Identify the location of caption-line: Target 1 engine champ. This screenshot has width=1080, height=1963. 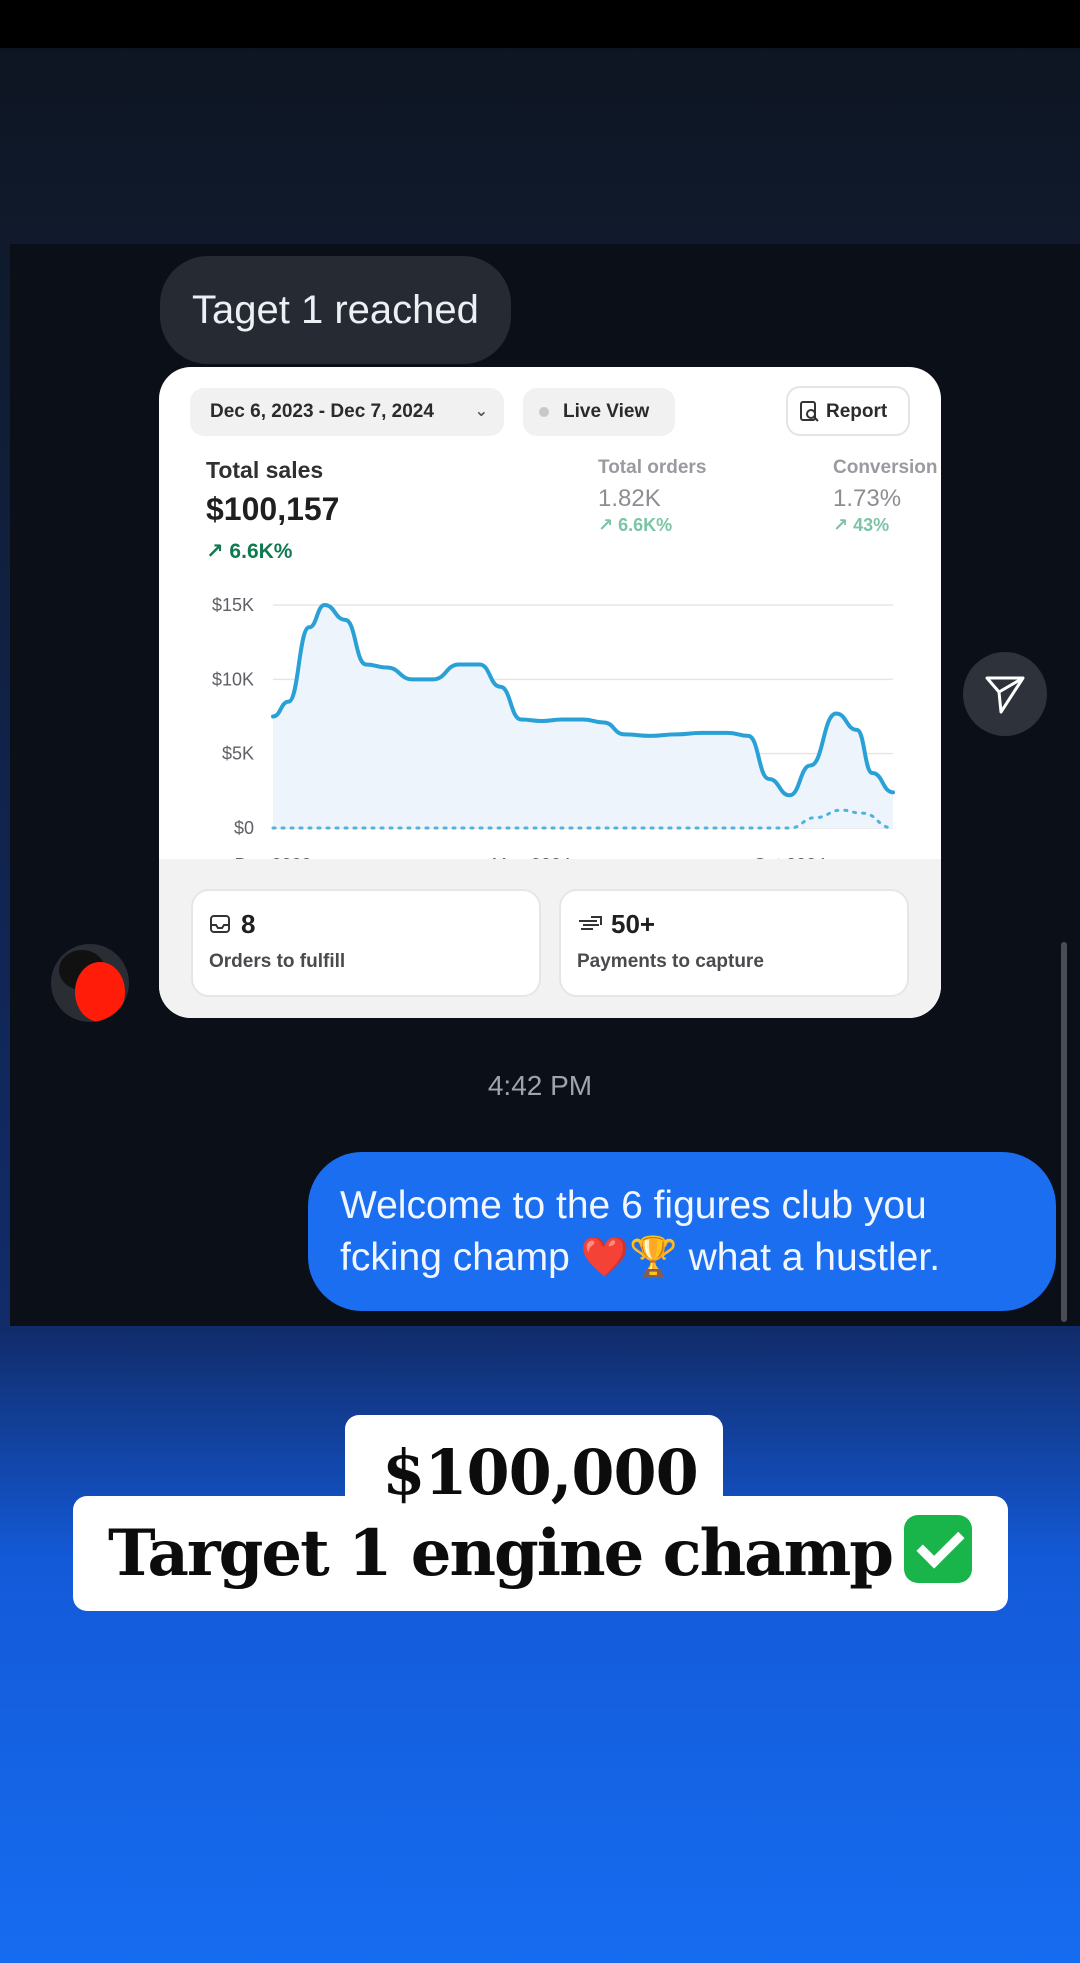
(540, 1553).